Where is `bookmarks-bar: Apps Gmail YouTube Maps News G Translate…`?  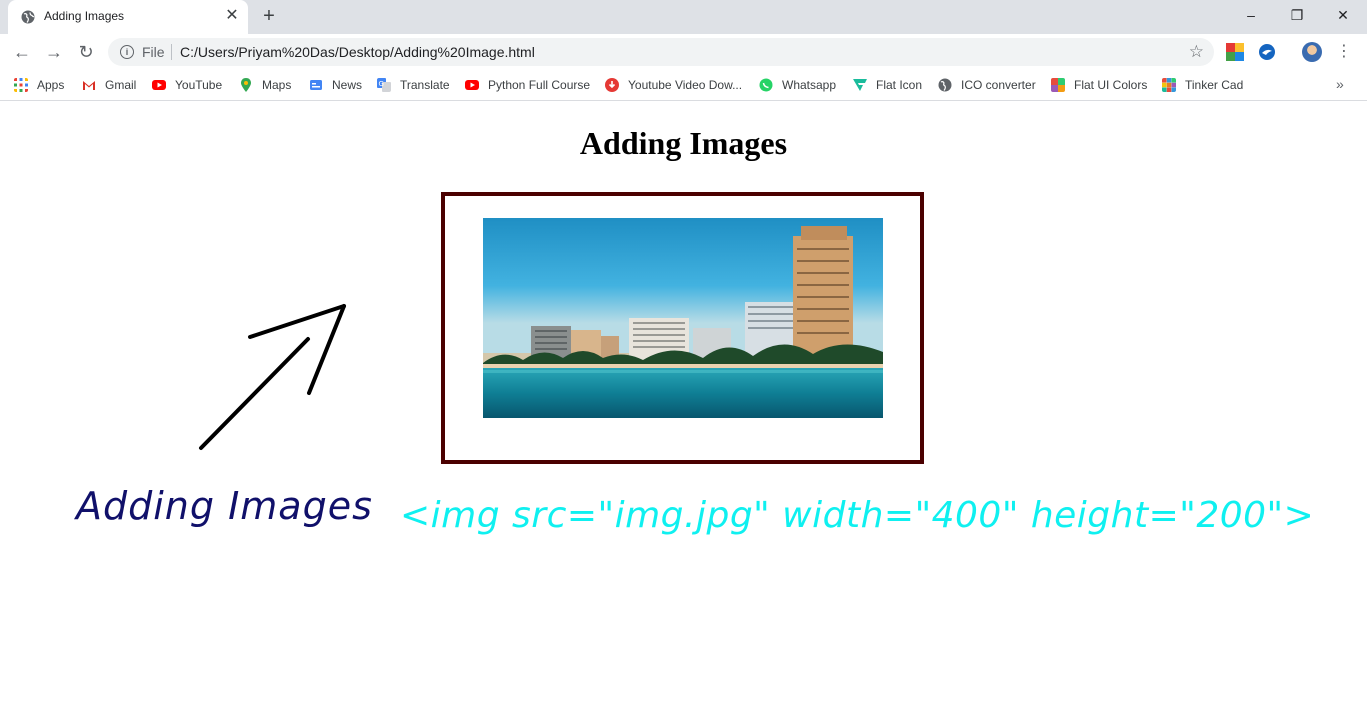
bookmarks-bar: Apps Gmail YouTube Maps News G Translate… is located at coordinates (683, 85).